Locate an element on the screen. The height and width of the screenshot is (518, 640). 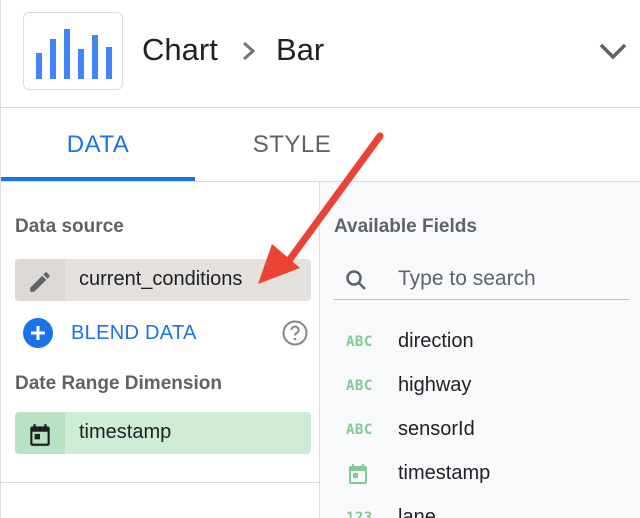
active-tab-indicator is located at coordinates (98, 179).